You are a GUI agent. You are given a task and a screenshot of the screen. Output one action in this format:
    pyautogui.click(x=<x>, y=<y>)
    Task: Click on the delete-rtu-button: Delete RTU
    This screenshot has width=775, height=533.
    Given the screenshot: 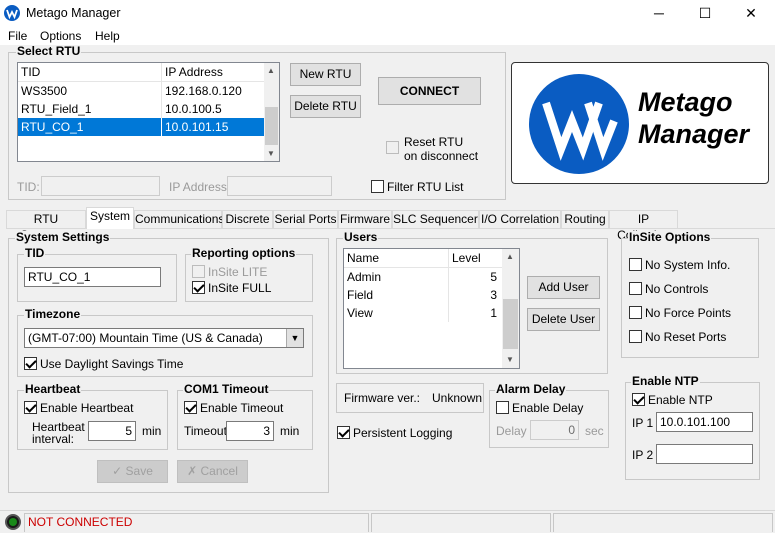 What is the action you would take?
    pyautogui.click(x=325, y=106)
    